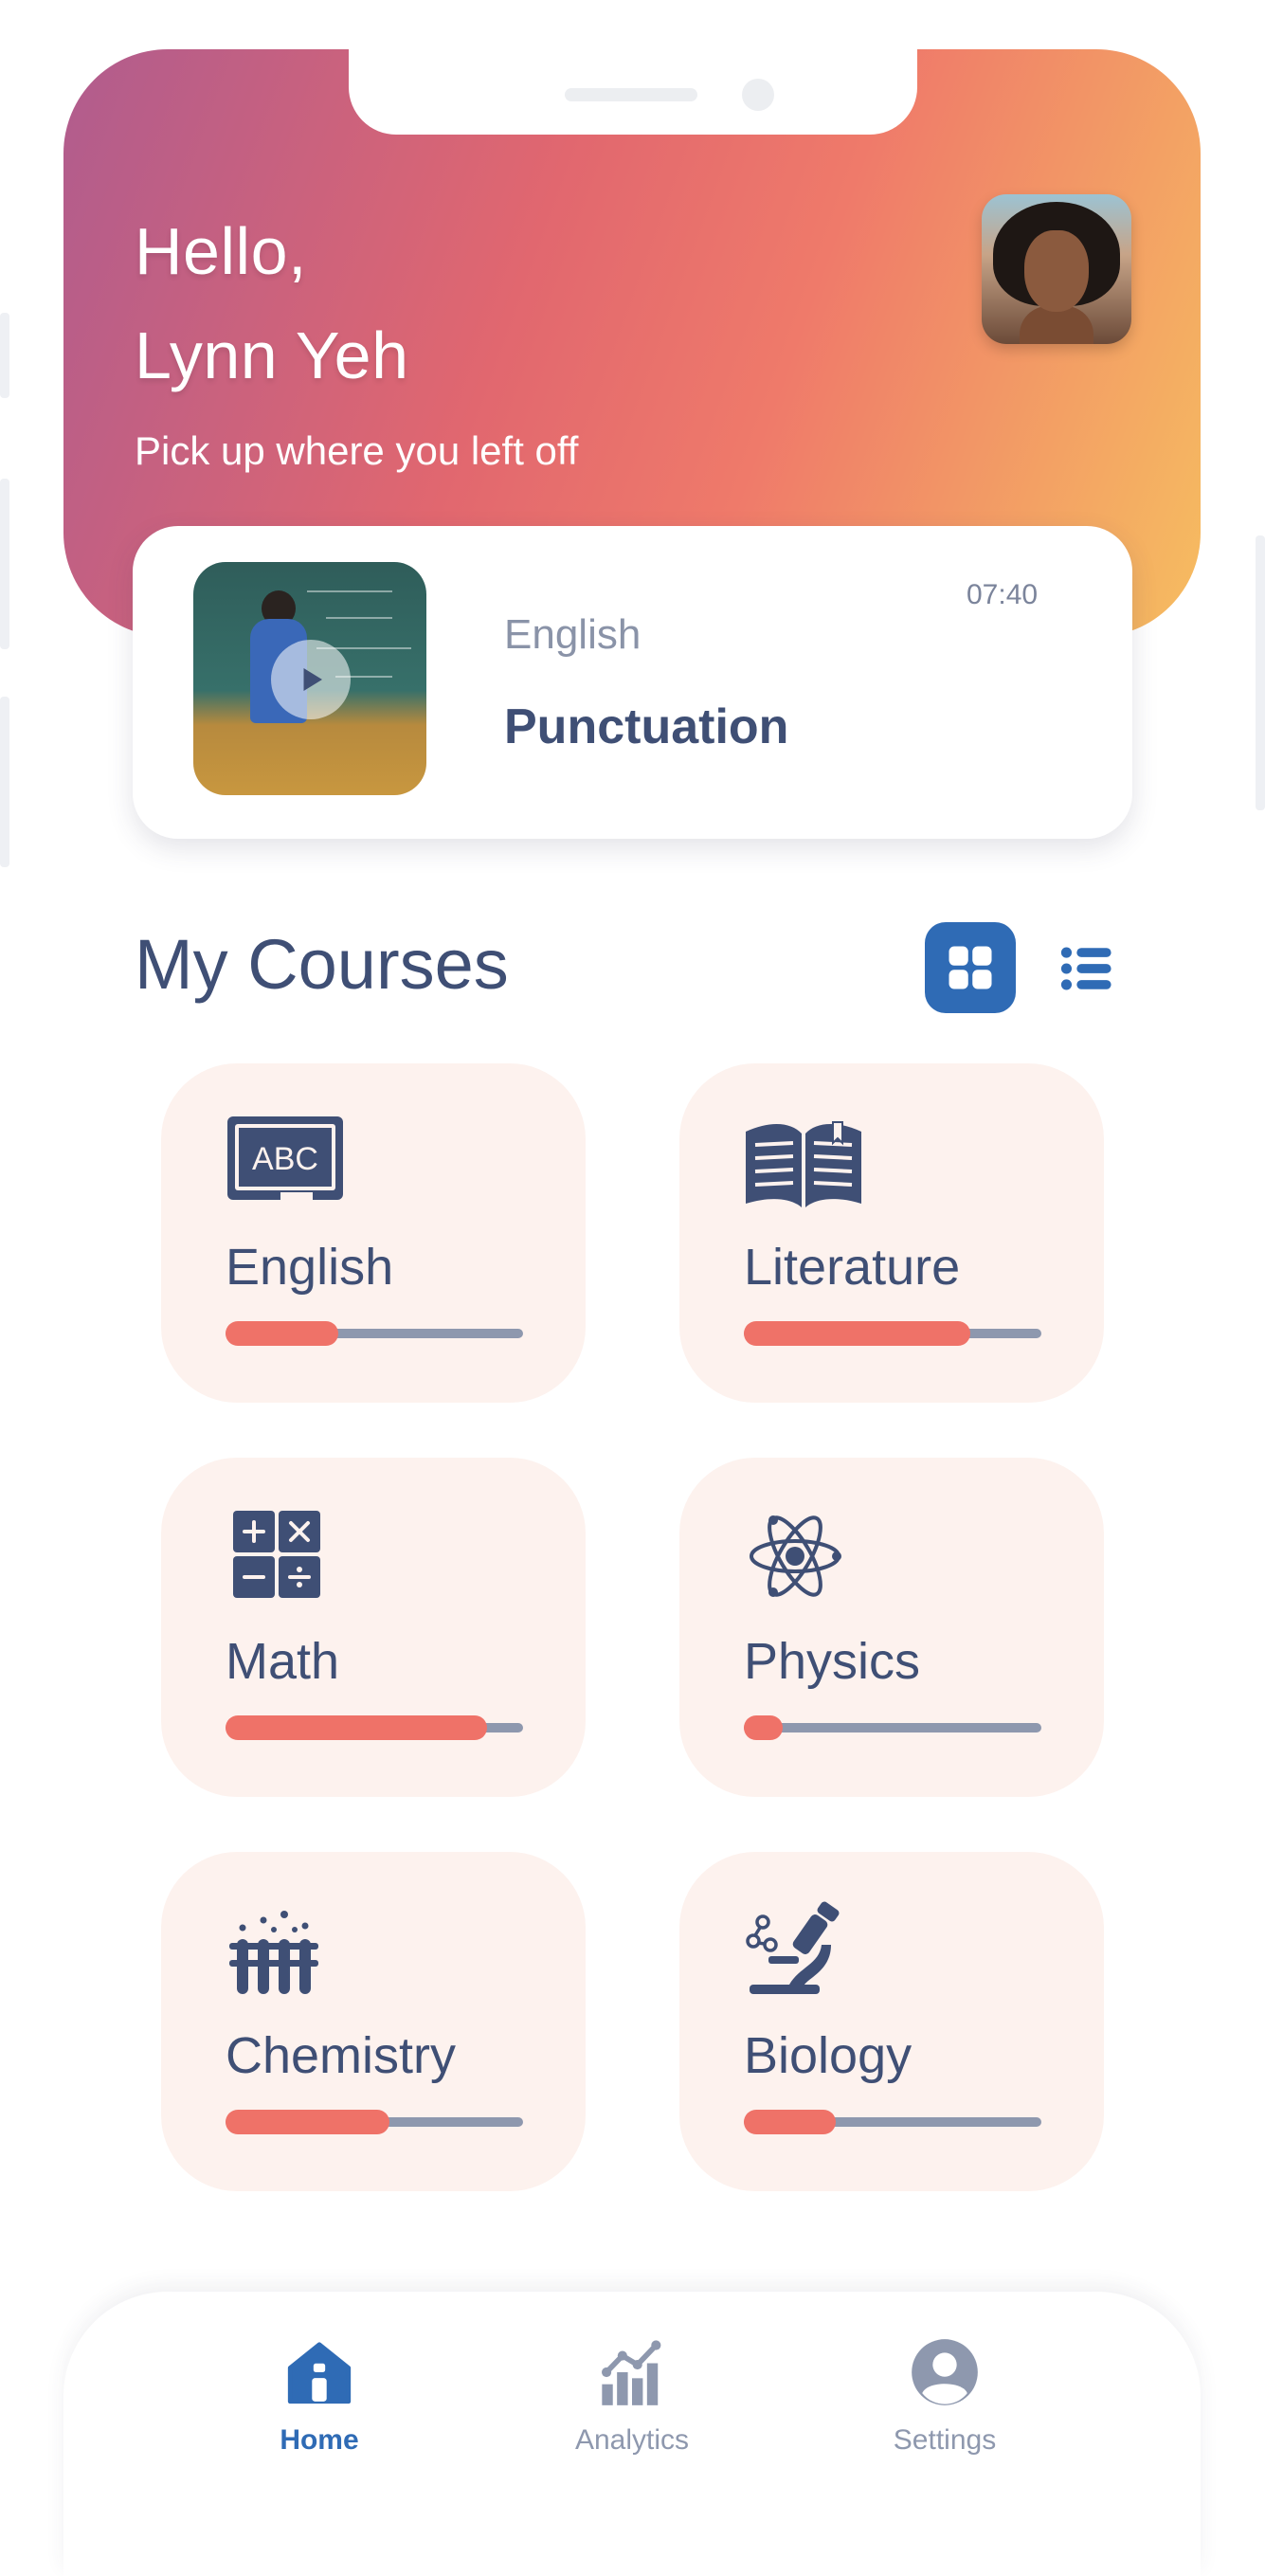 The height and width of the screenshot is (2576, 1265). I want to click on svg-text: ABC, so click(285, 1159).